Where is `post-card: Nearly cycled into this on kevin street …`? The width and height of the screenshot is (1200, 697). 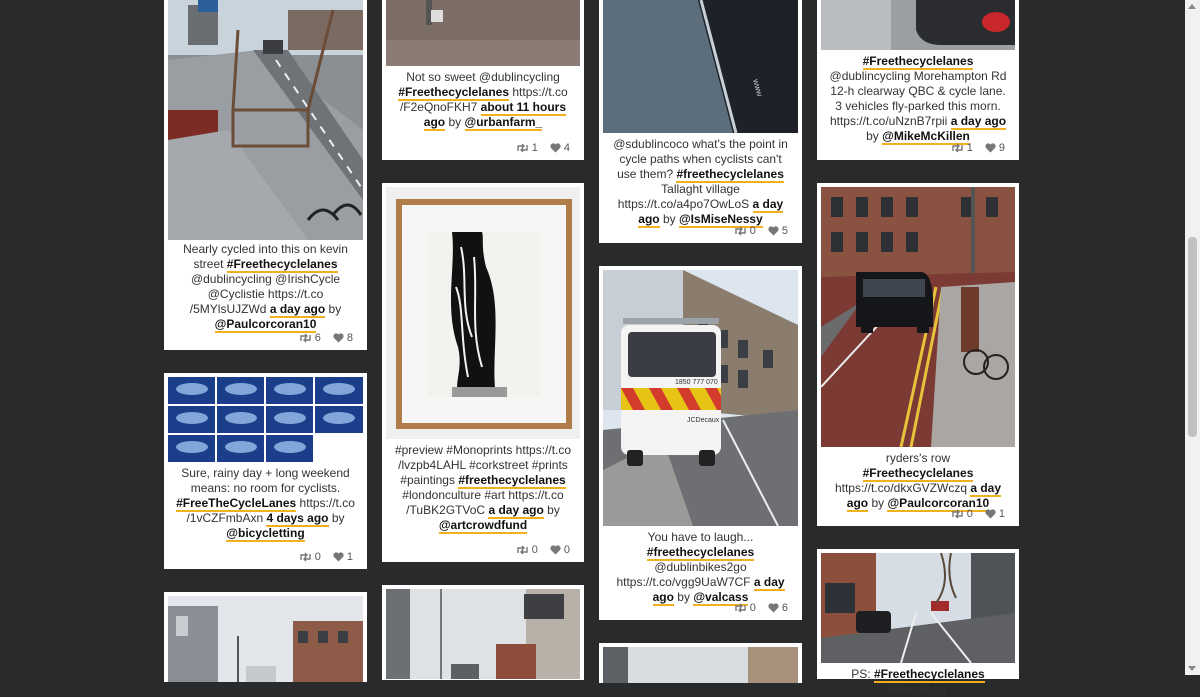 post-card: Nearly cycled into this on kevin street … is located at coordinates (265, 175).